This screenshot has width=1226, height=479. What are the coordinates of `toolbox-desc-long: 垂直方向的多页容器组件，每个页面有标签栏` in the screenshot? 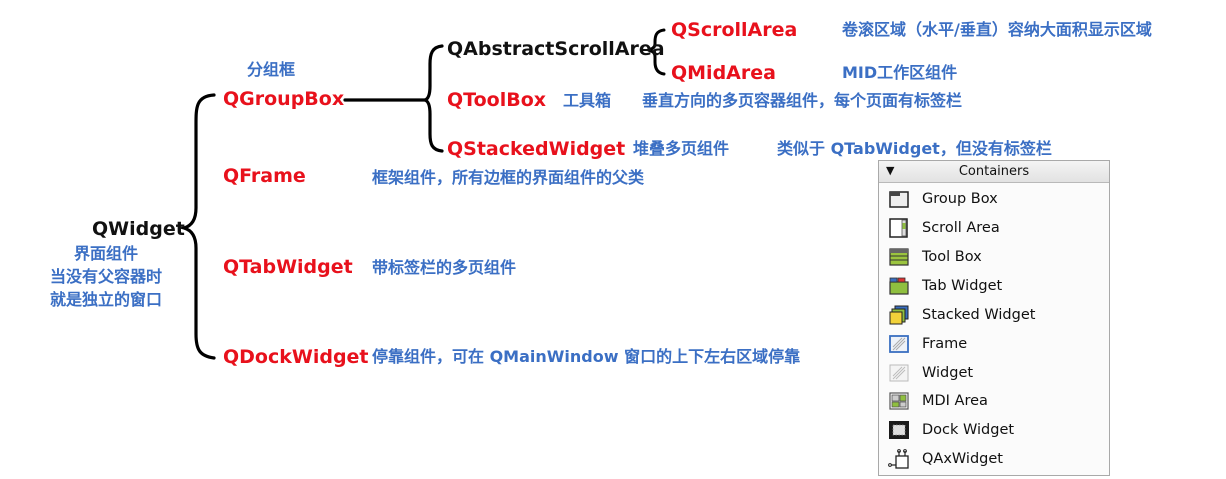 It's located at (802, 100).